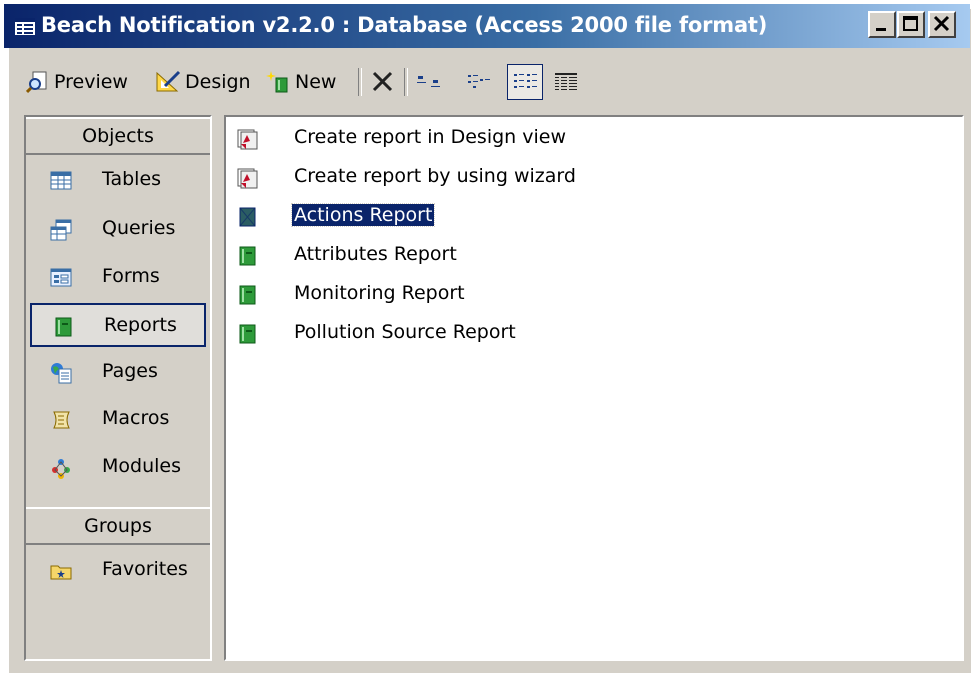  I want to click on nav-item-label: Modules, so click(141, 466).